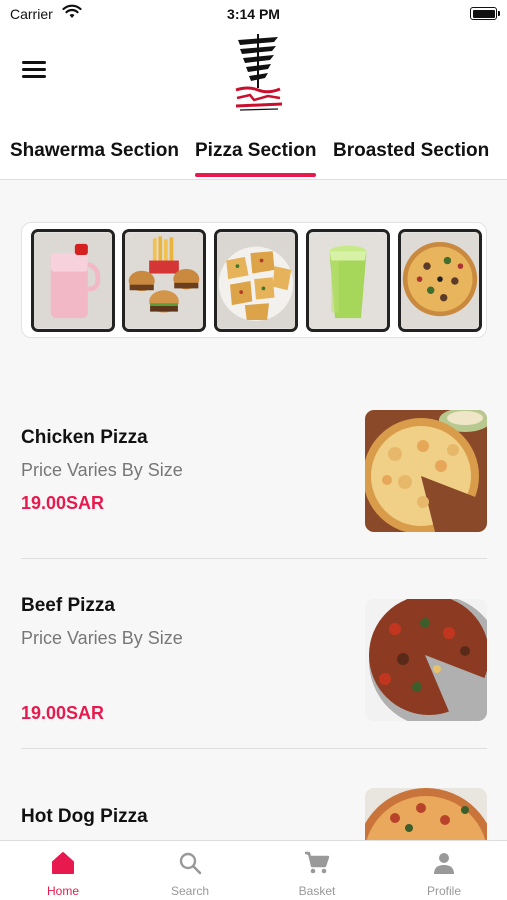 Image resolution: width=507 pixels, height=900 pixels. I want to click on status-bar: Carrier 3:14 PM, so click(253, 14).